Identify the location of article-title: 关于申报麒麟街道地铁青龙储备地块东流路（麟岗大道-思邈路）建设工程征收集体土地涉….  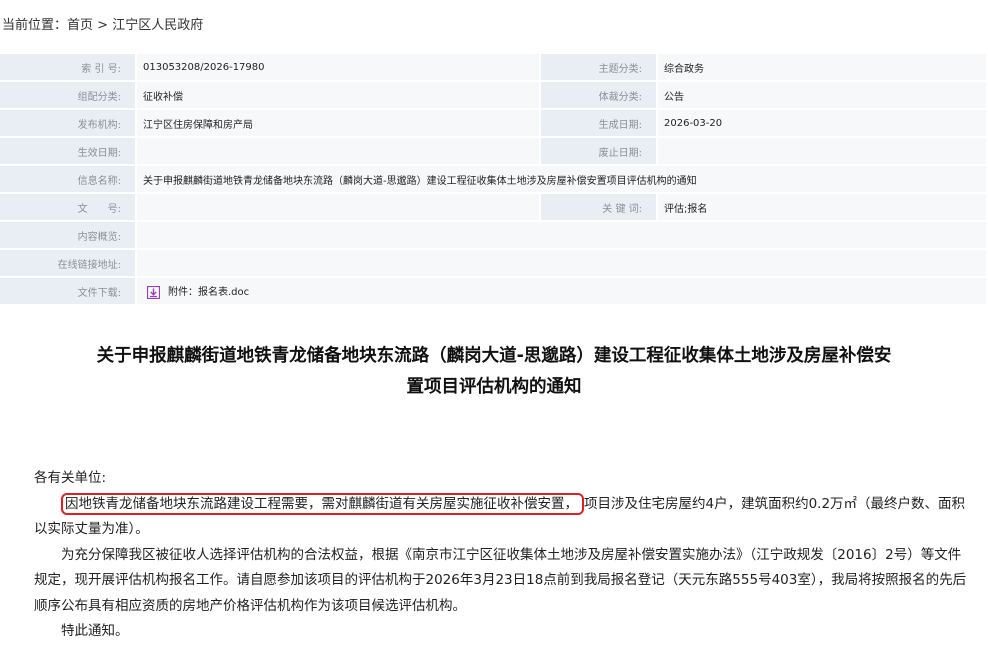
(494, 372).